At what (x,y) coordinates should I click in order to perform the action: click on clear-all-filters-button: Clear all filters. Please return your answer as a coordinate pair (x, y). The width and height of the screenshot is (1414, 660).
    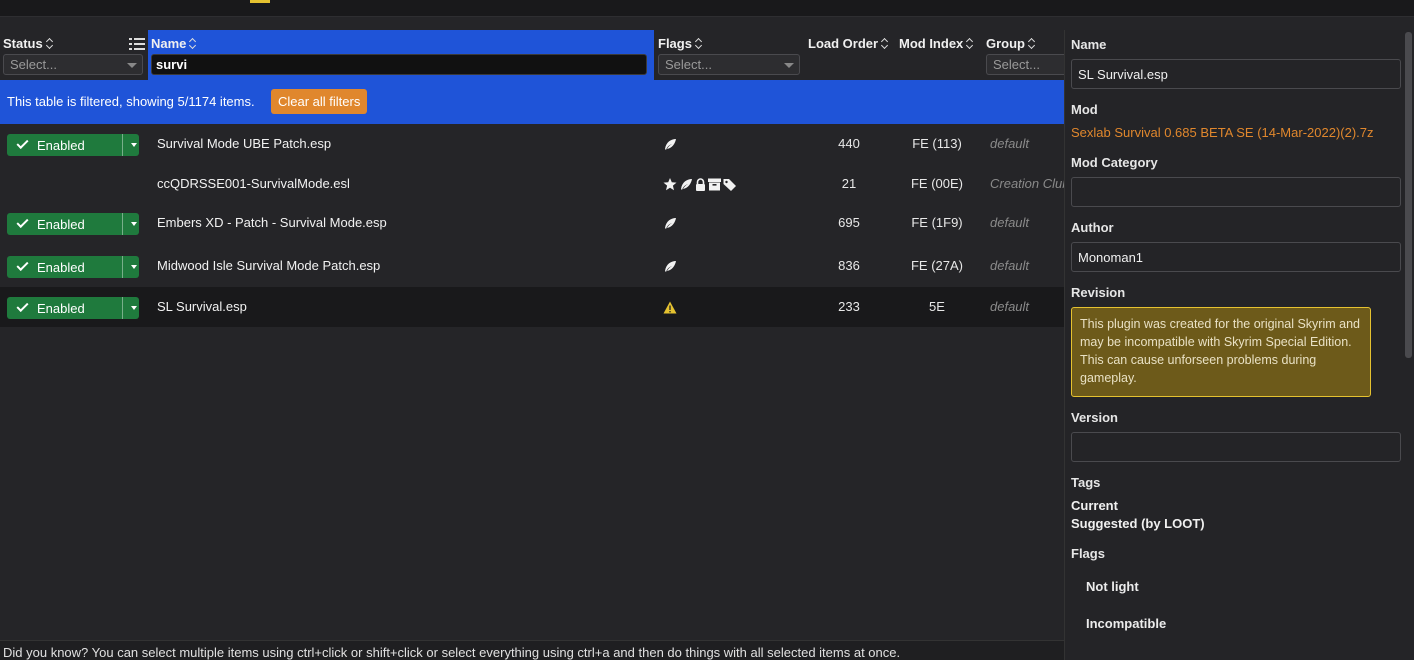
    Looking at the image, I should click on (319, 101).